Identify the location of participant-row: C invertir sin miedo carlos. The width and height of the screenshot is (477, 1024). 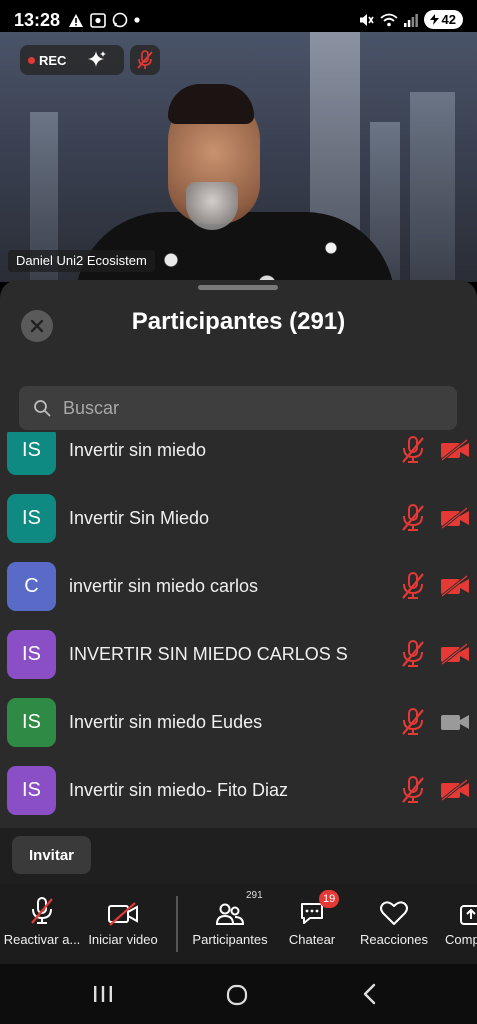
(238, 586).